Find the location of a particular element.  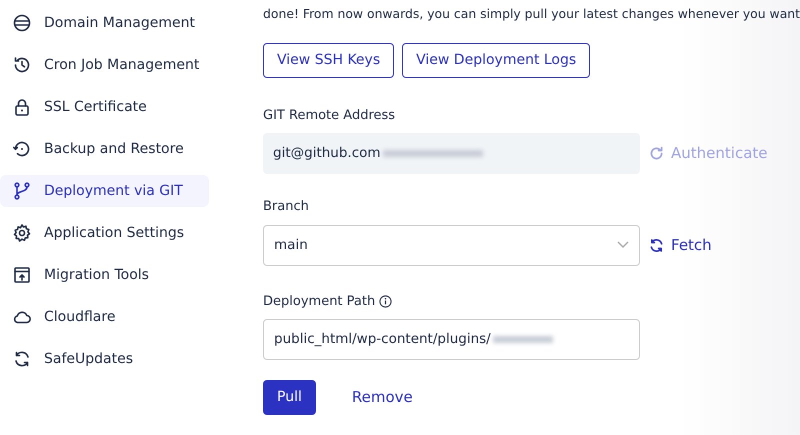

sidebar-item: Backup and Restore is located at coordinates (105, 149).